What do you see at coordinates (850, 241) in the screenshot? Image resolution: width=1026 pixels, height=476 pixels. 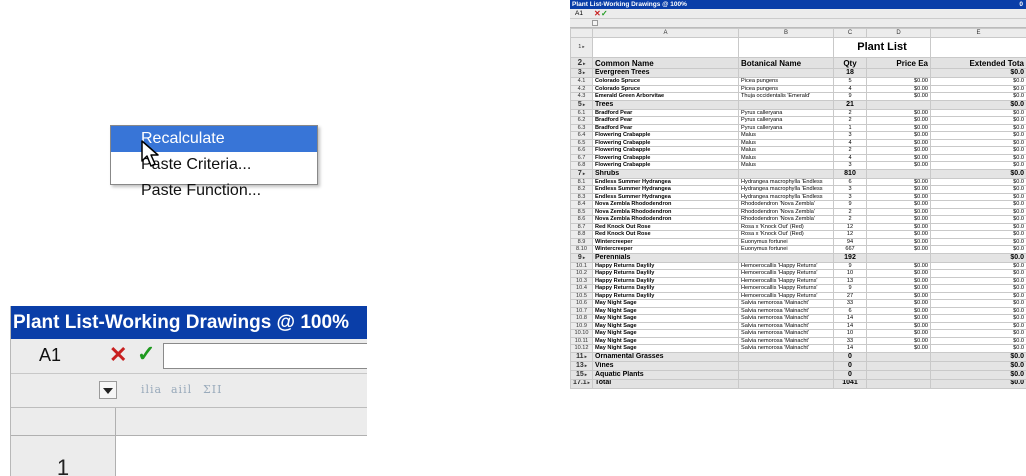 I see `cell-qty: 94` at bounding box center [850, 241].